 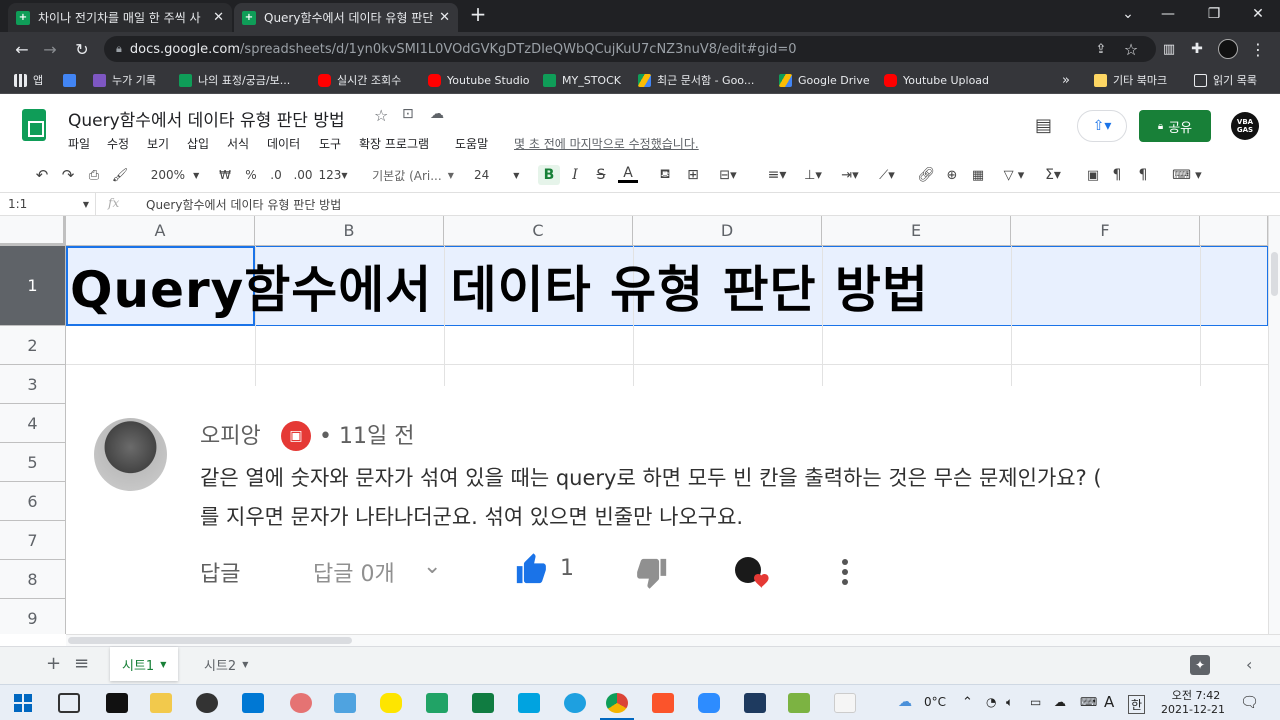 I want to click on row-header-1: 1, so click(x=33, y=286).